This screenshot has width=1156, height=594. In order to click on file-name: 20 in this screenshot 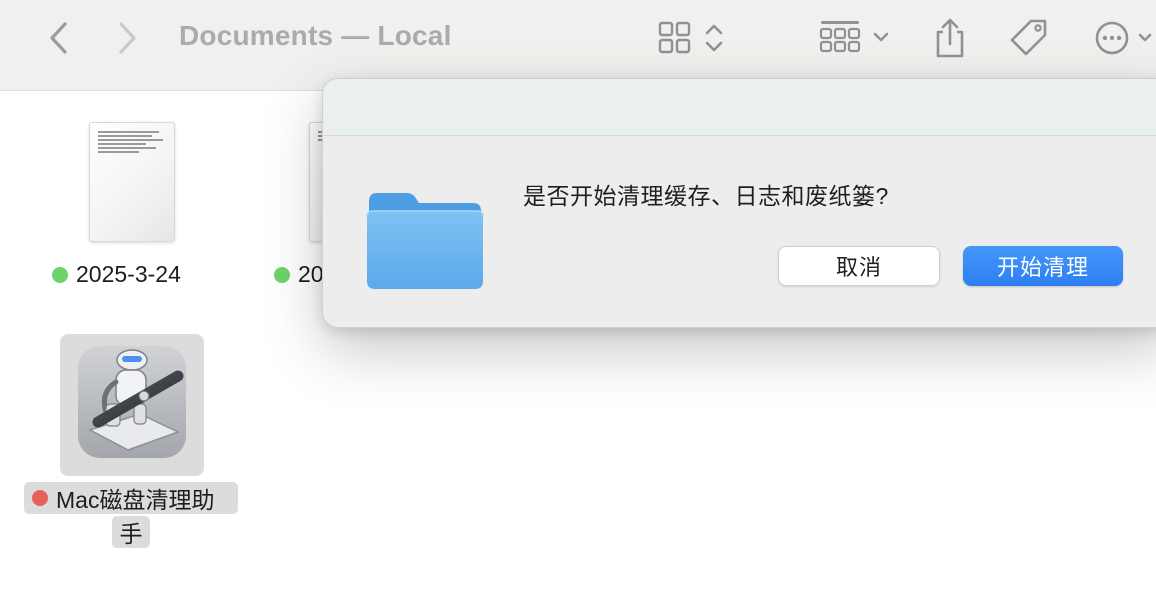, I will do `click(311, 274)`.